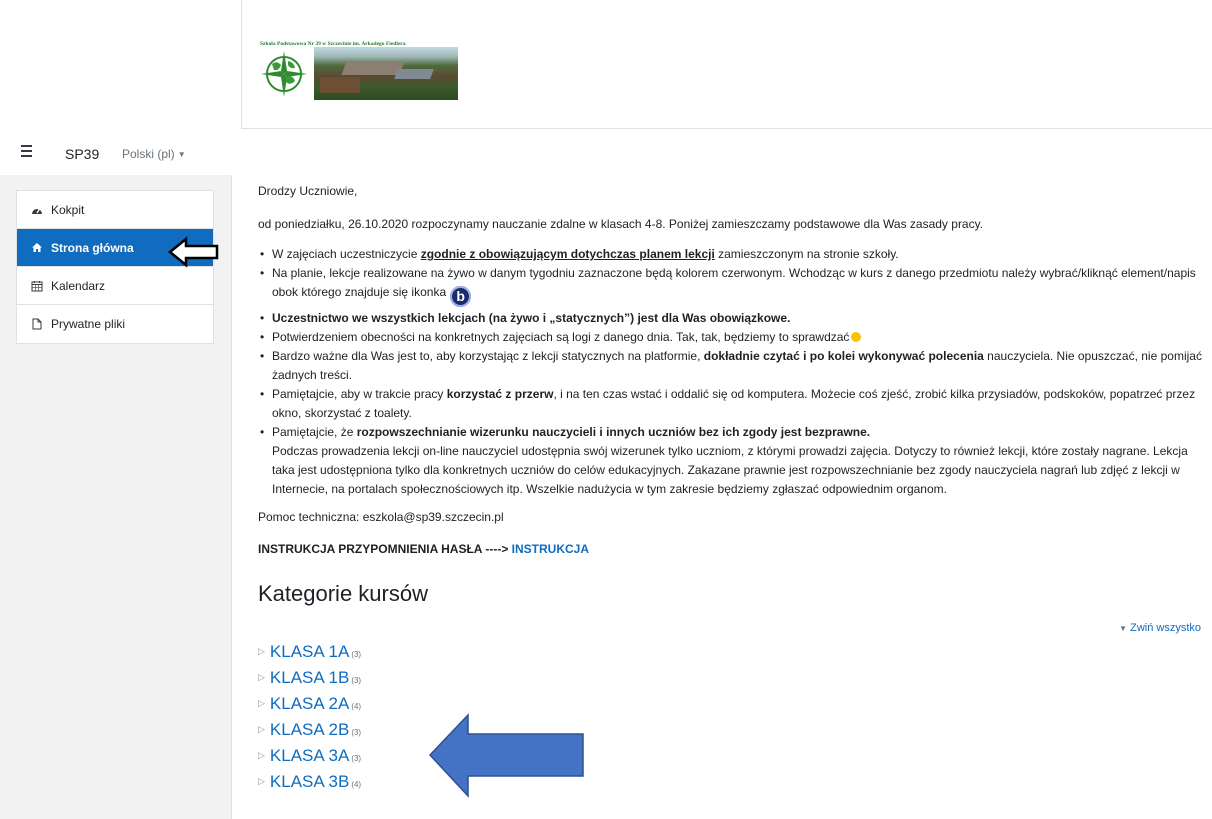 Image resolution: width=1212 pixels, height=819 pixels. Describe the element at coordinates (36, 286) in the screenshot. I see `calendar-icon` at that location.